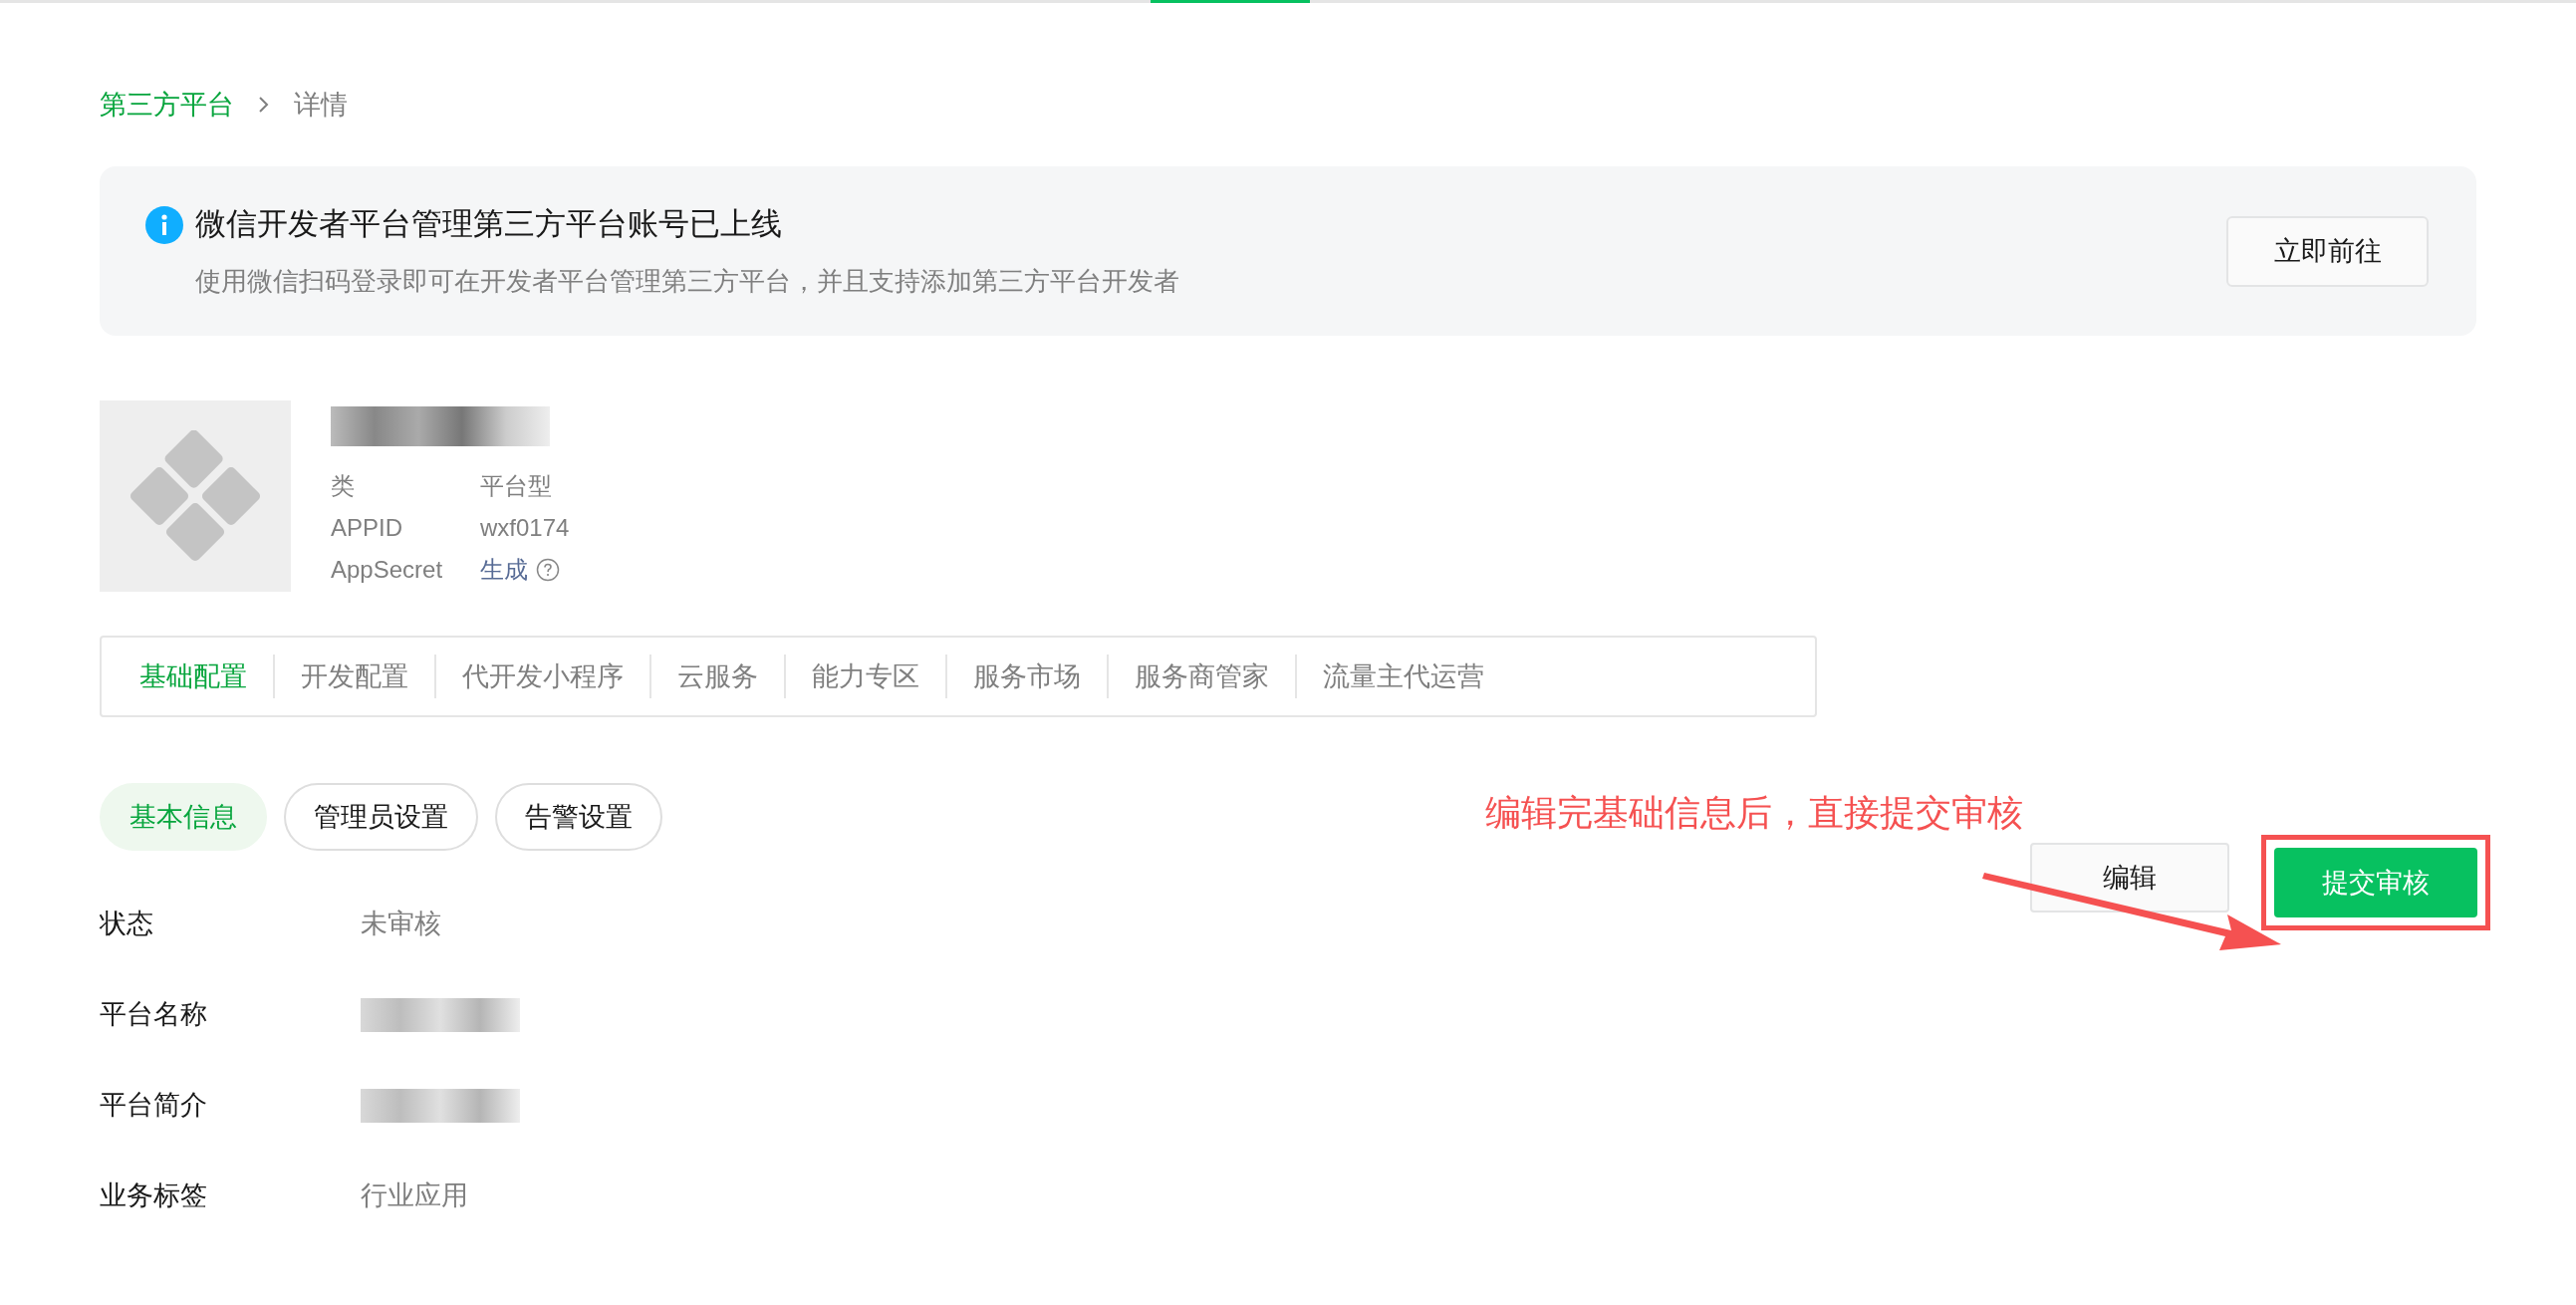  Describe the element at coordinates (154, 1015) in the screenshot. I see `field-label: 平台名称` at that location.